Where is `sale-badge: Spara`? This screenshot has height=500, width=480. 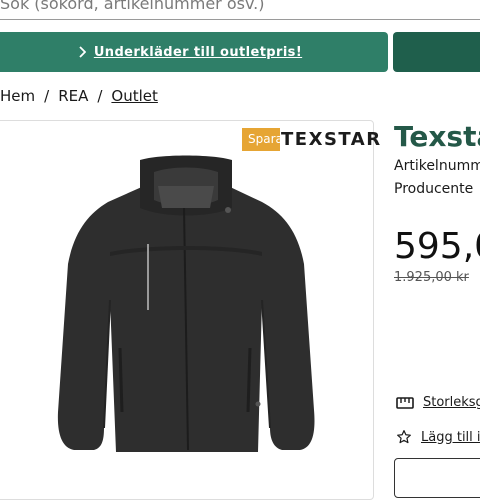 sale-badge: Spara is located at coordinates (261, 139).